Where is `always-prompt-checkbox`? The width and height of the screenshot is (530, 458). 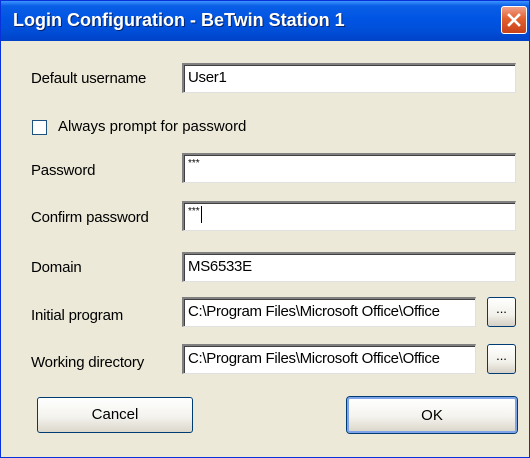 always-prompt-checkbox is located at coordinates (39, 127).